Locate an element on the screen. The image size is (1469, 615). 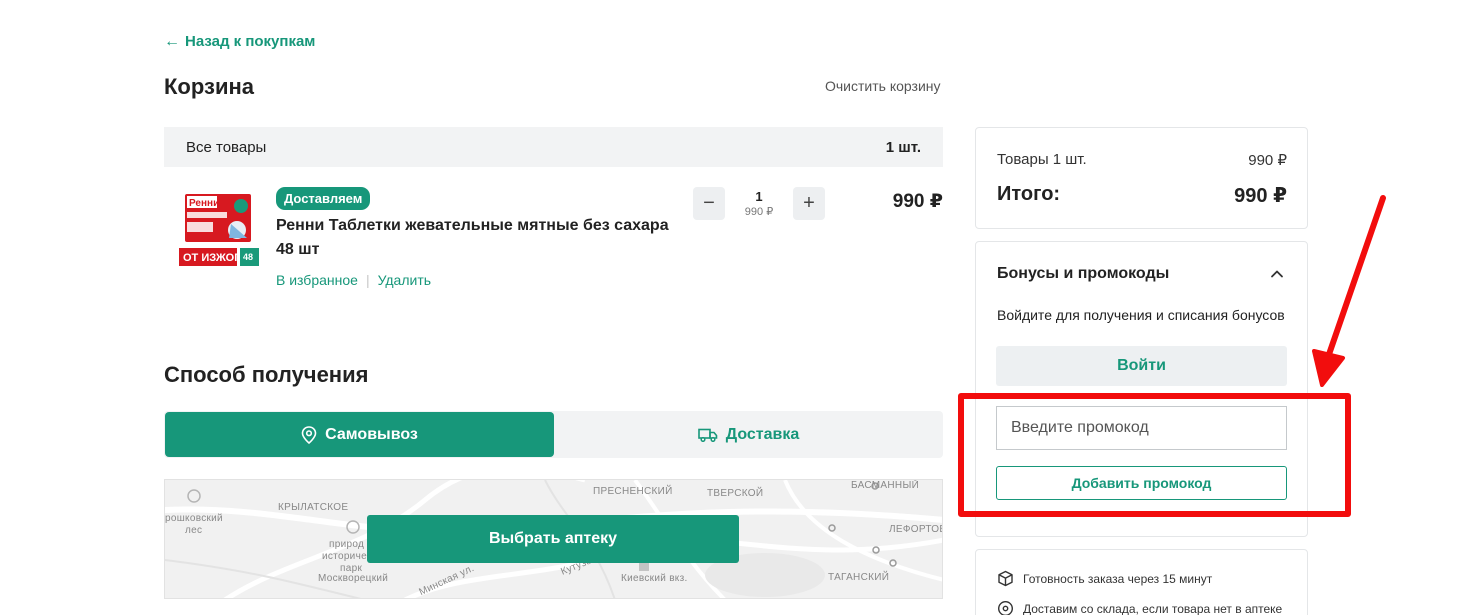
map-label: ТВЕРСКОЙ is located at coordinates (735, 493).